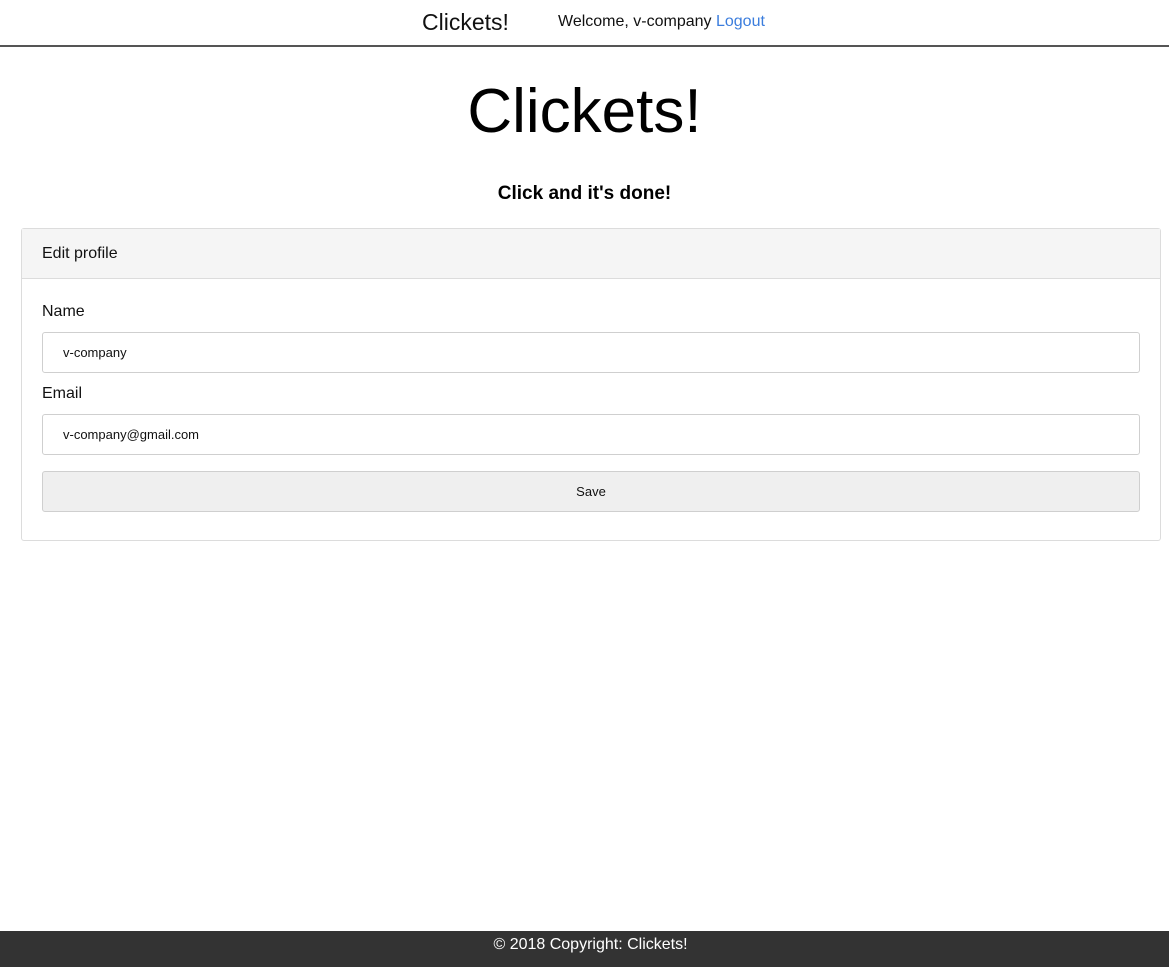 Image resolution: width=1169 pixels, height=967 pixels. What do you see at coordinates (465, 22) in the screenshot?
I see `navbar-brand: Clickets!` at bounding box center [465, 22].